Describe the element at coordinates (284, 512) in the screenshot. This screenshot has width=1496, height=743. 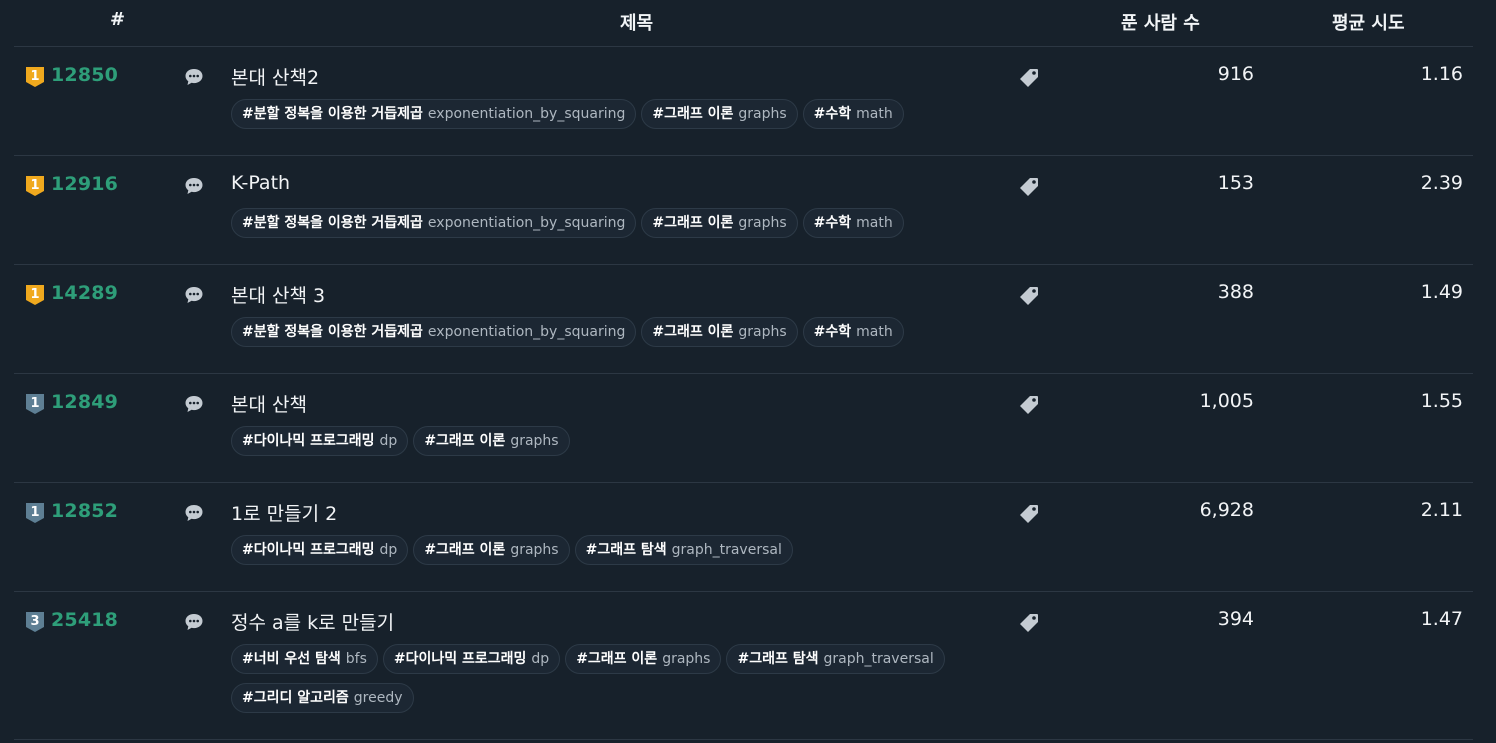
I see `problem-title: 1로 만들기 2` at that location.